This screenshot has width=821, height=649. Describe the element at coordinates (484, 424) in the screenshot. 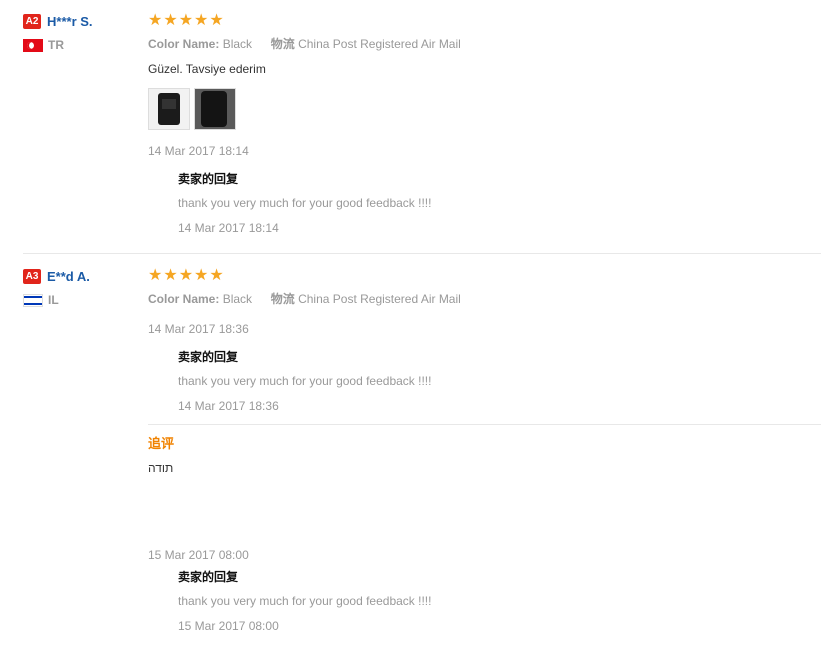

I see `followup-divider` at that location.